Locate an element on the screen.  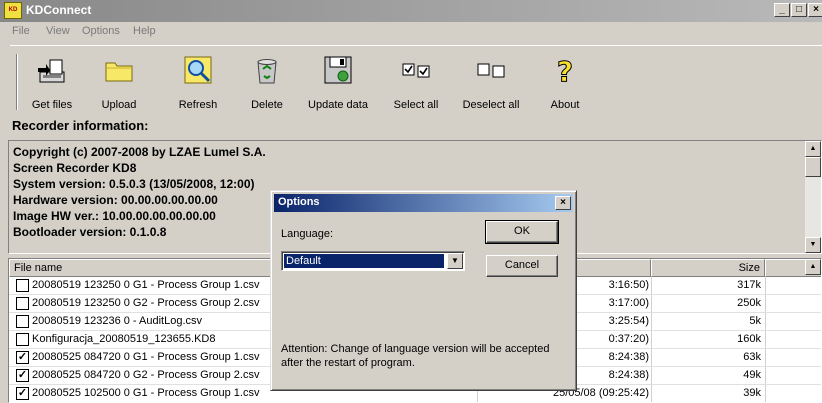
dialog-title: Options is located at coordinates (299, 202).